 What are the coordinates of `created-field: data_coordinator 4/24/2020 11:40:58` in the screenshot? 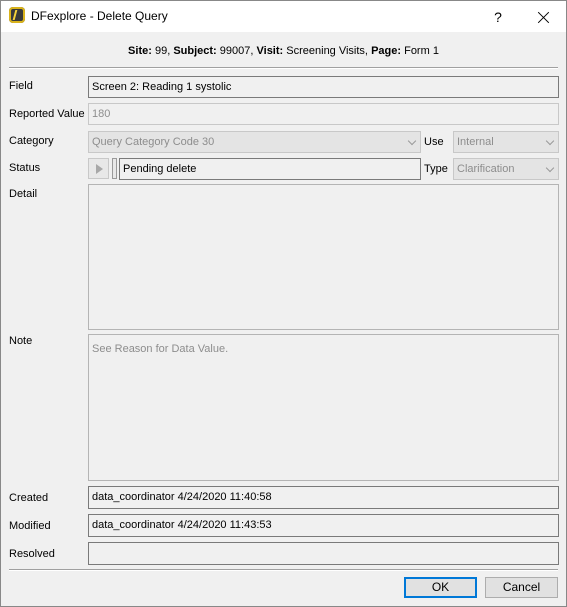 It's located at (323, 497).